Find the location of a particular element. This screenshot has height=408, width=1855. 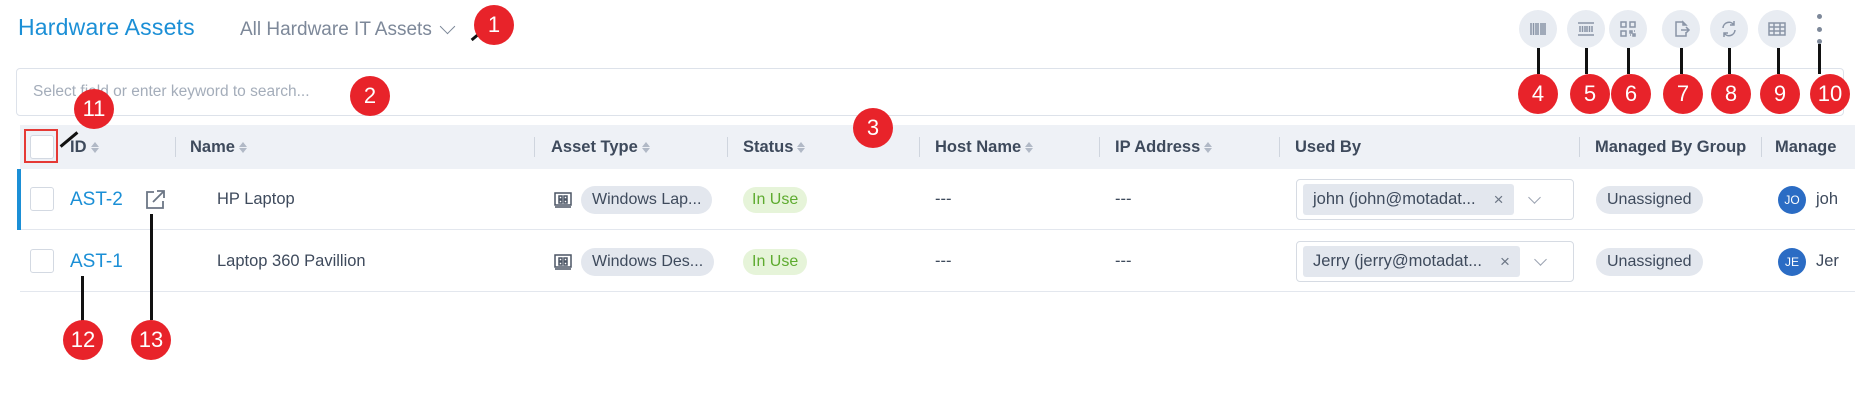

export-icon is located at coordinates (1683, 28).